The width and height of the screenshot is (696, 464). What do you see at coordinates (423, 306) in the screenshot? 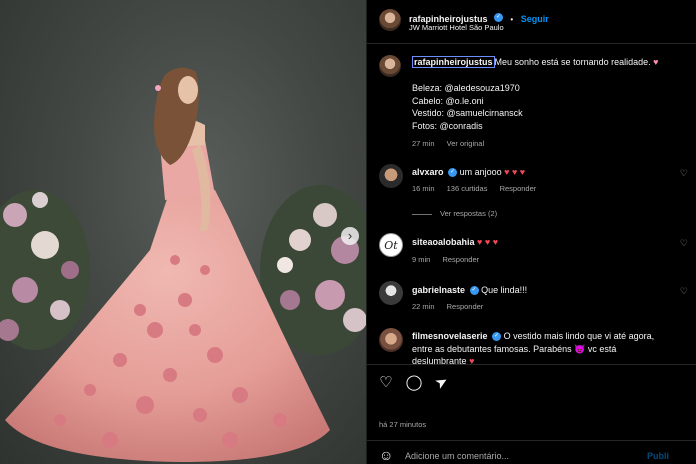
I see `comment-time: 22 min` at bounding box center [423, 306].